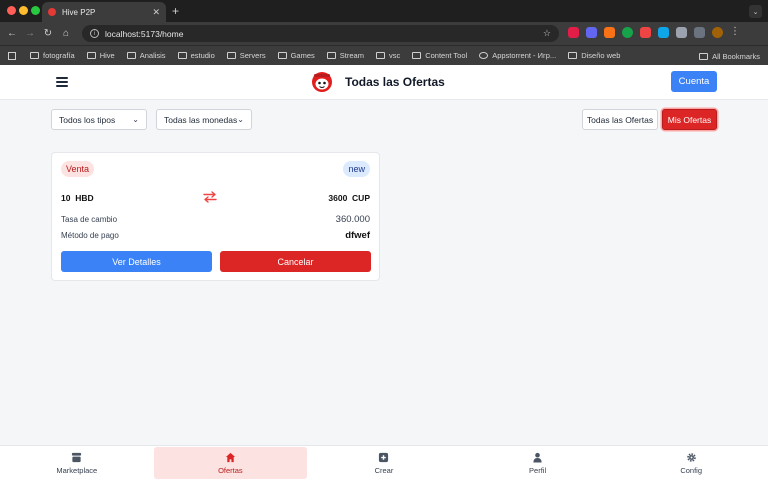 This screenshot has width=768, height=480. I want to click on window-zoom-button, so click(35, 10).